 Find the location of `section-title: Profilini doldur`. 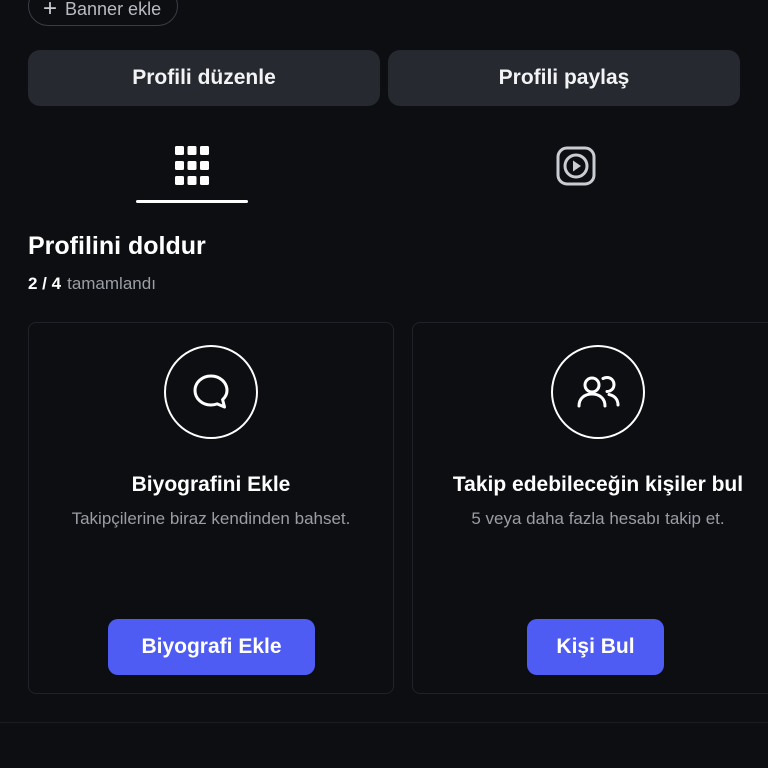

section-title: Profilini doldur is located at coordinates (117, 246).